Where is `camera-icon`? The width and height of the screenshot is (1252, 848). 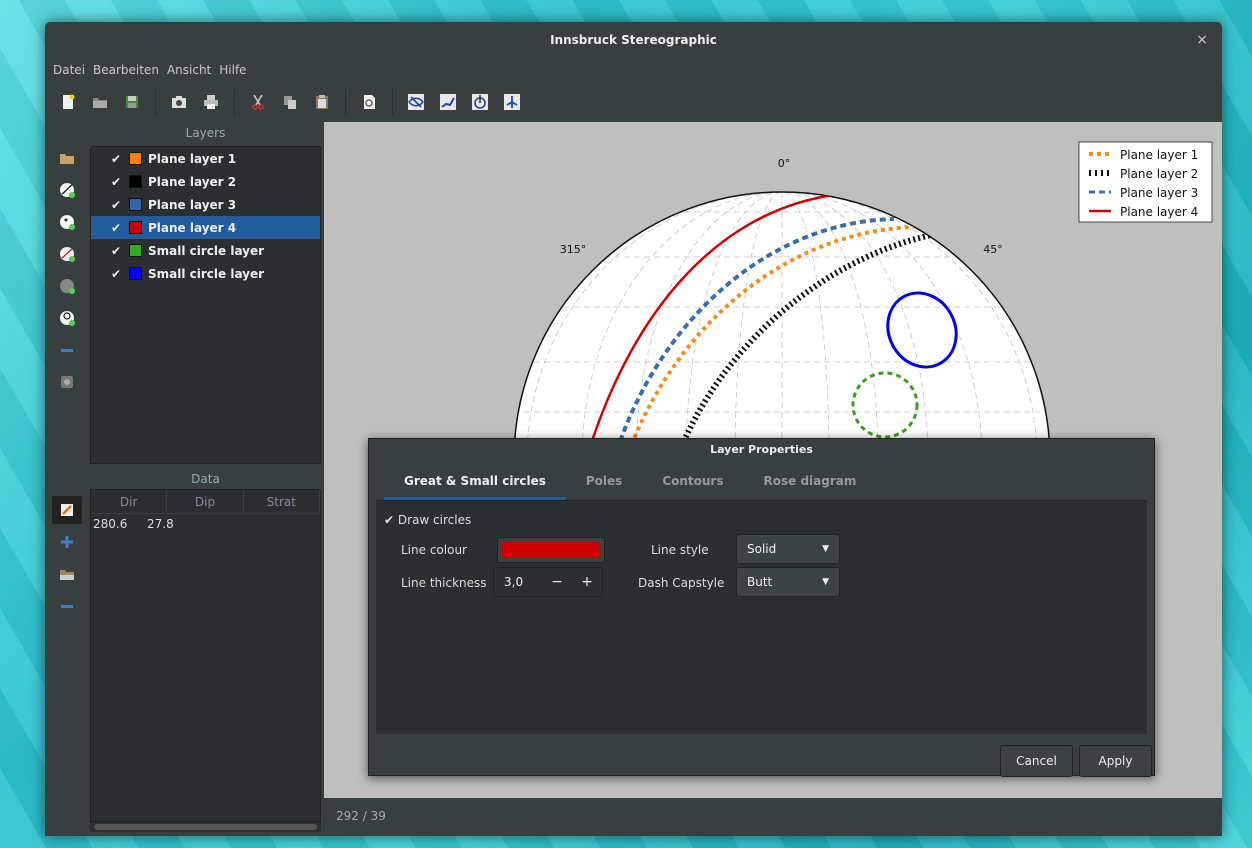 camera-icon is located at coordinates (179, 102).